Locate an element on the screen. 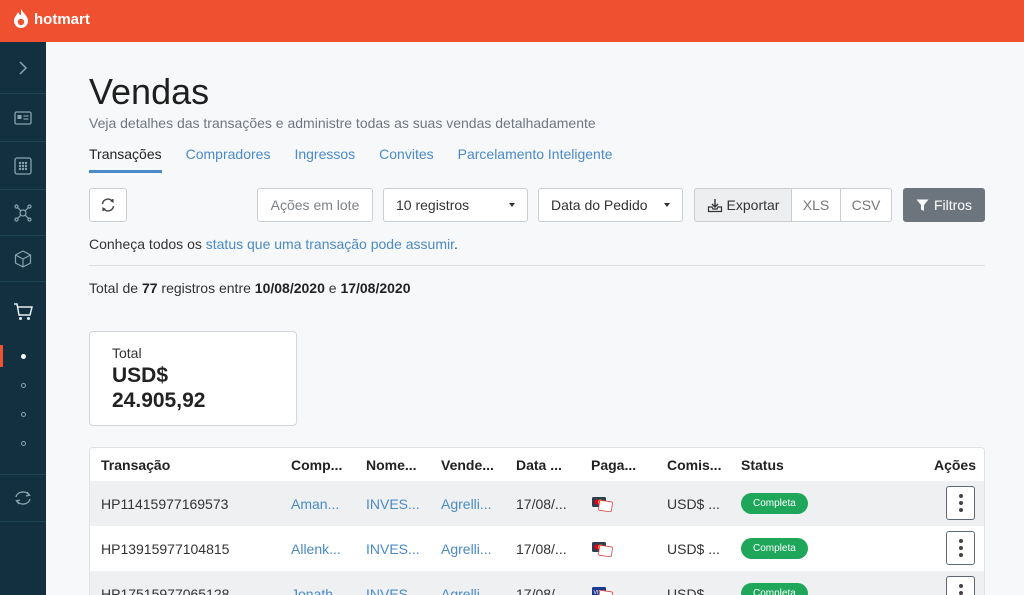 The height and width of the screenshot is (595, 1024). sidebar-item-apps is located at coordinates (23, 166).